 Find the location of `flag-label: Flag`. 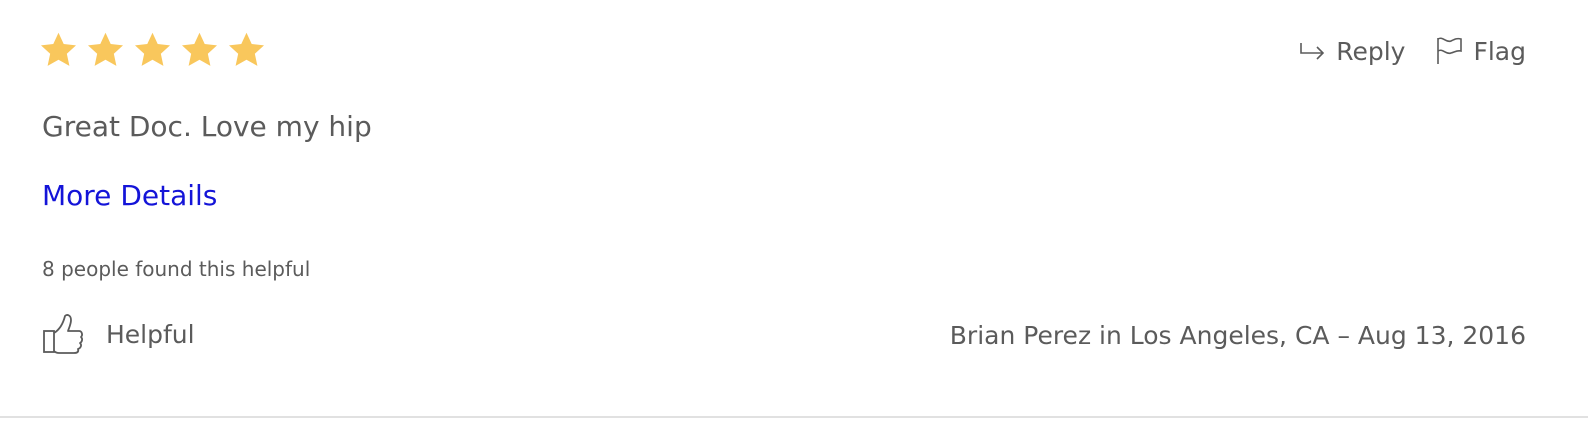

flag-label: Flag is located at coordinates (1499, 51).